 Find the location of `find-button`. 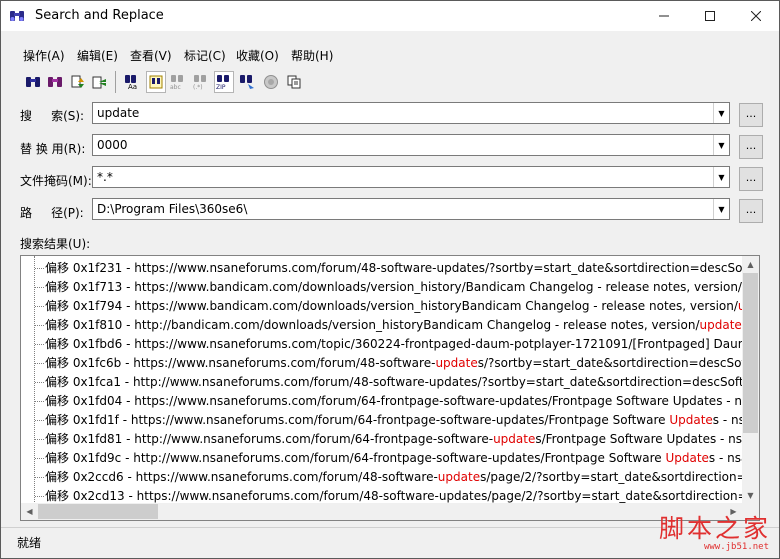

find-button is located at coordinates (33, 82).